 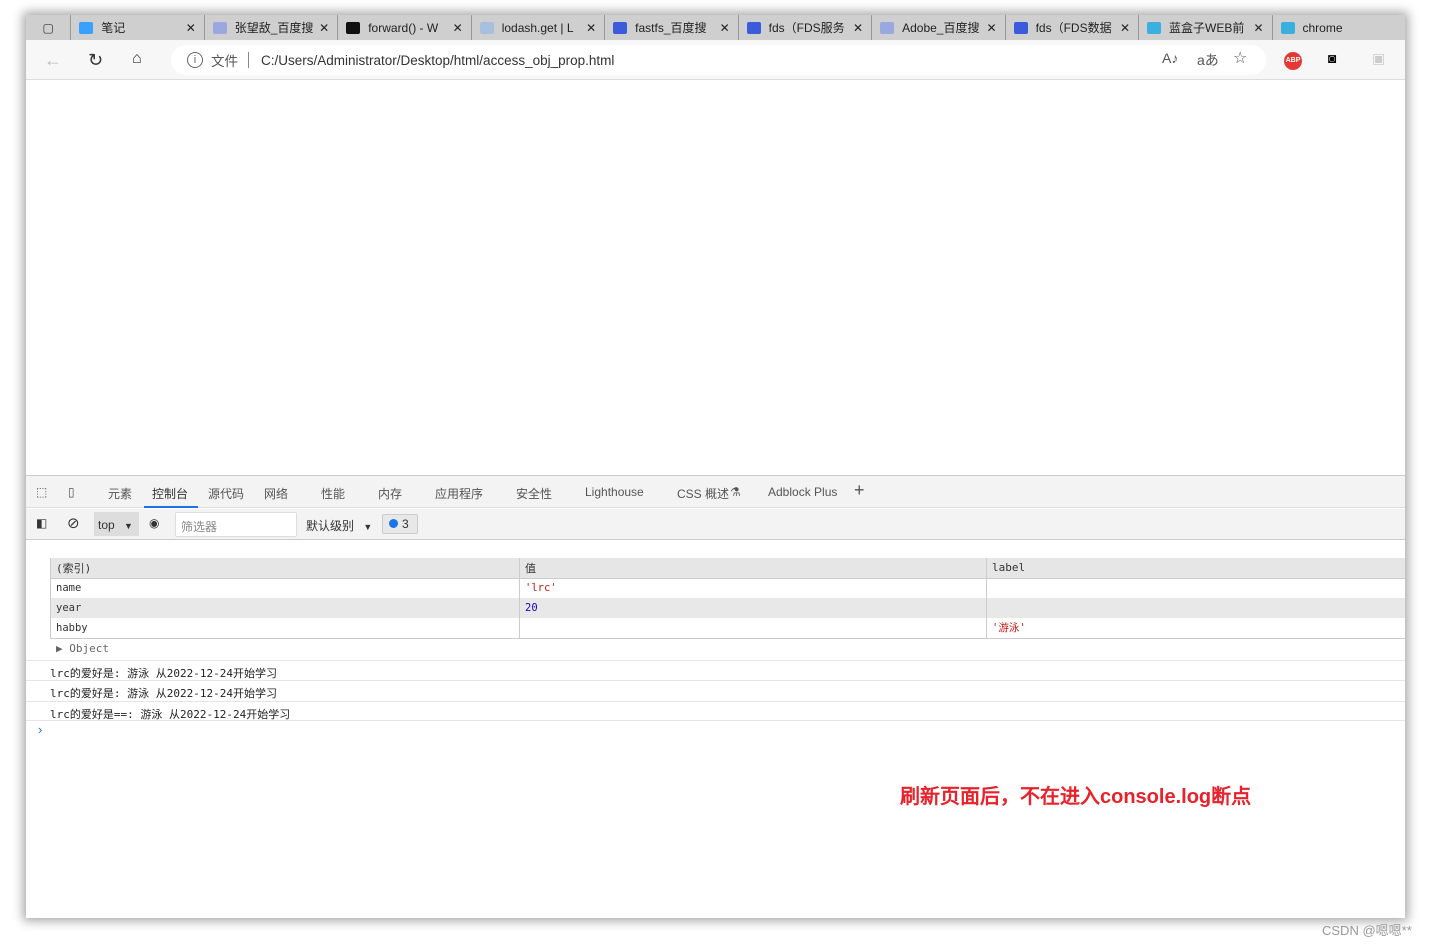 What do you see at coordinates (333, 493) in the screenshot?
I see `tab-performance: 性能` at bounding box center [333, 493].